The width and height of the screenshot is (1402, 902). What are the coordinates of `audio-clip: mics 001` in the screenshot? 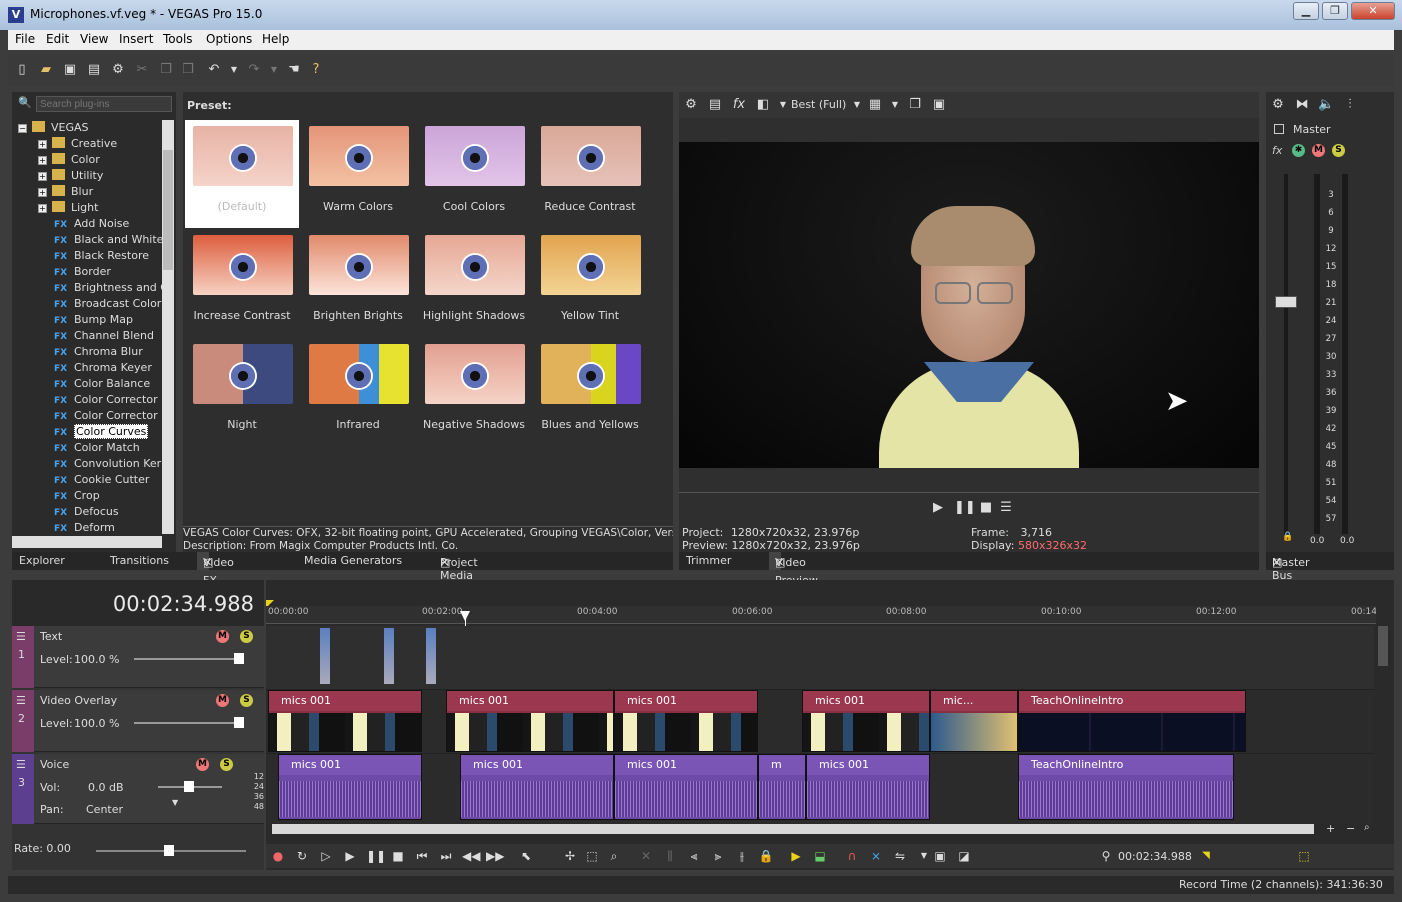 It's located at (537, 787).